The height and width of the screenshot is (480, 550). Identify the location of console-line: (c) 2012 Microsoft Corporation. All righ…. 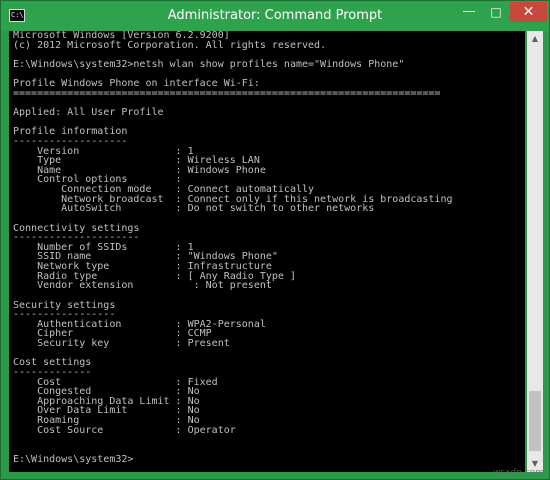
(170, 45).